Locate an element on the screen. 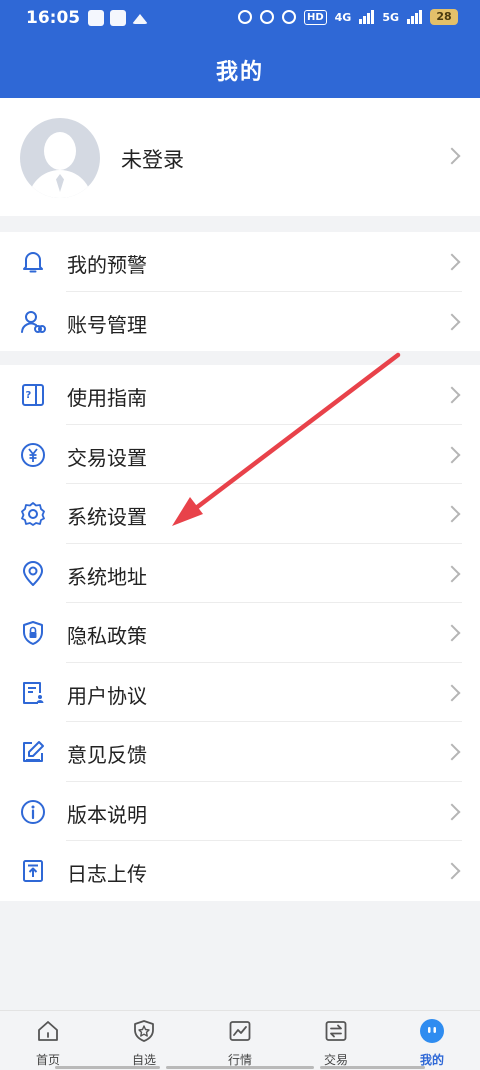  menu-item-label: 版本说明 is located at coordinates (107, 814).